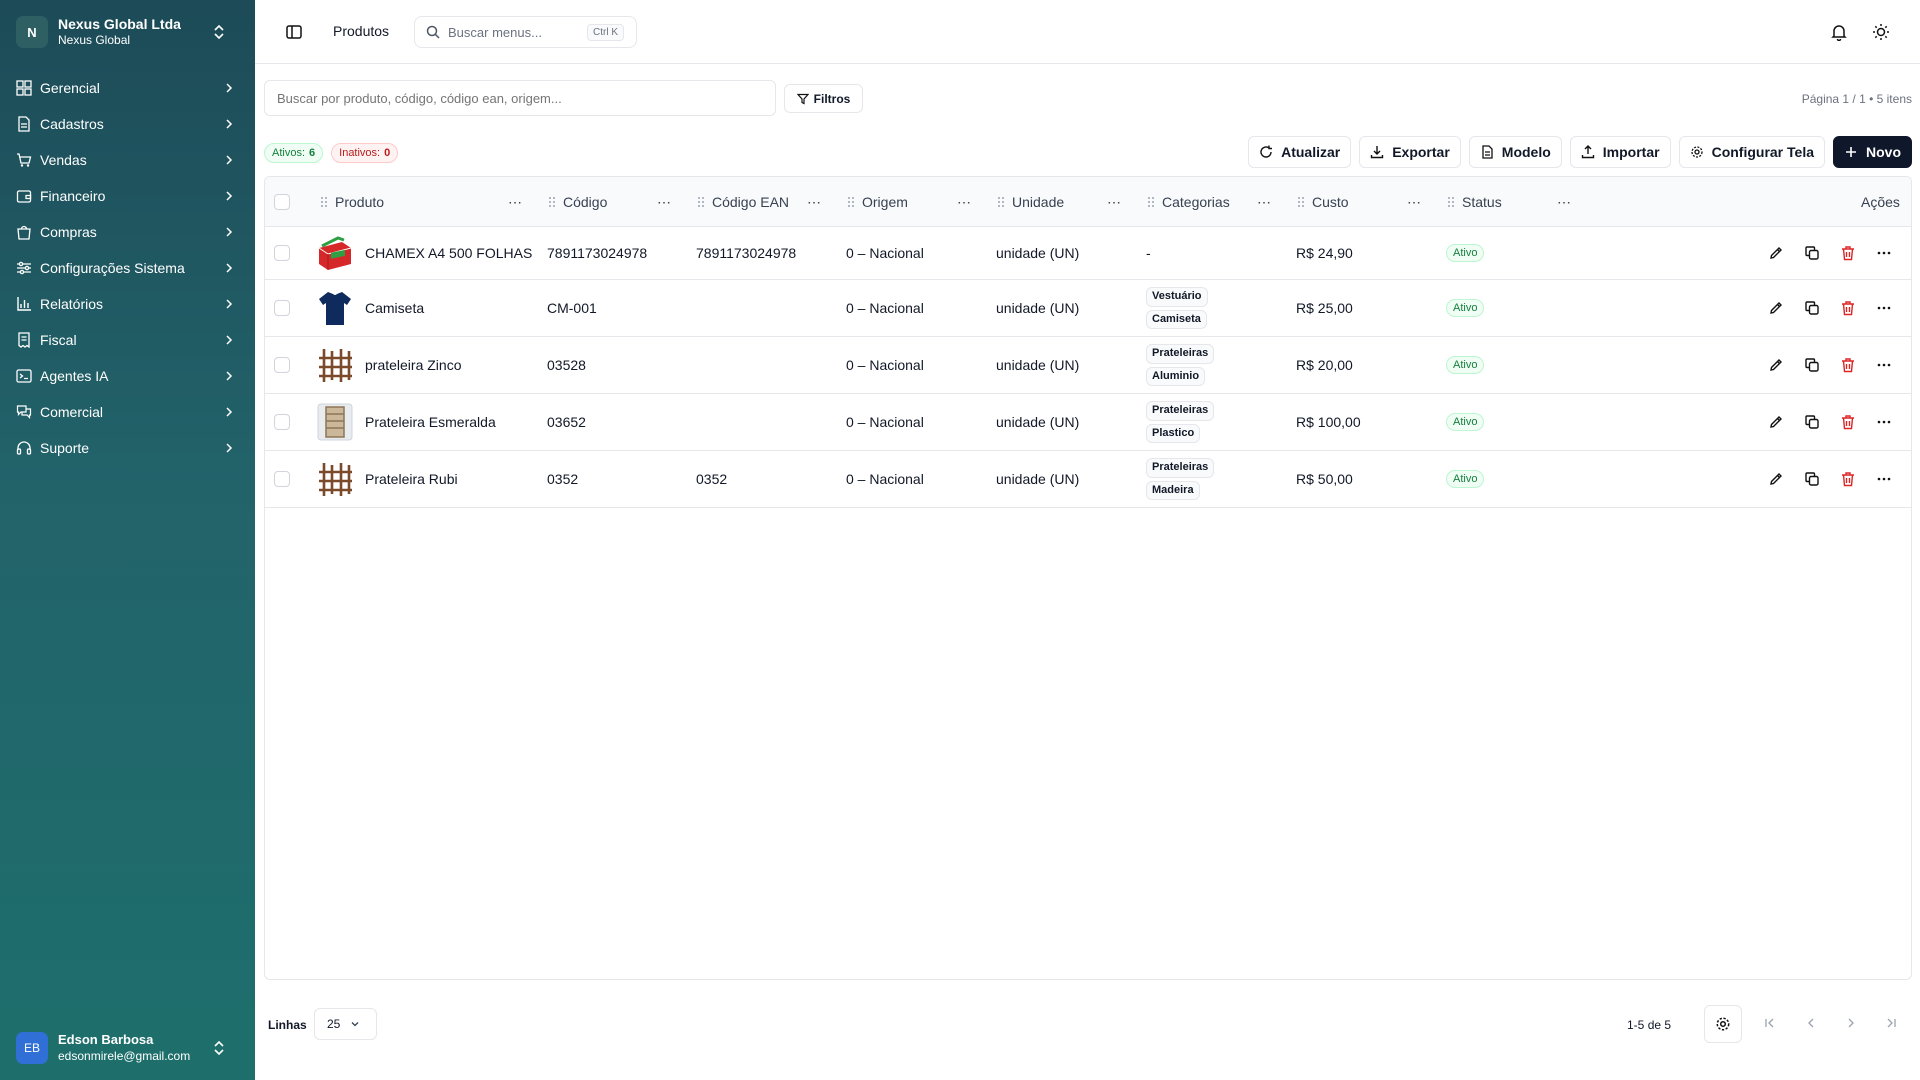  I want to click on sidebar-item-cadastros: Cadastros, so click(127, 124).